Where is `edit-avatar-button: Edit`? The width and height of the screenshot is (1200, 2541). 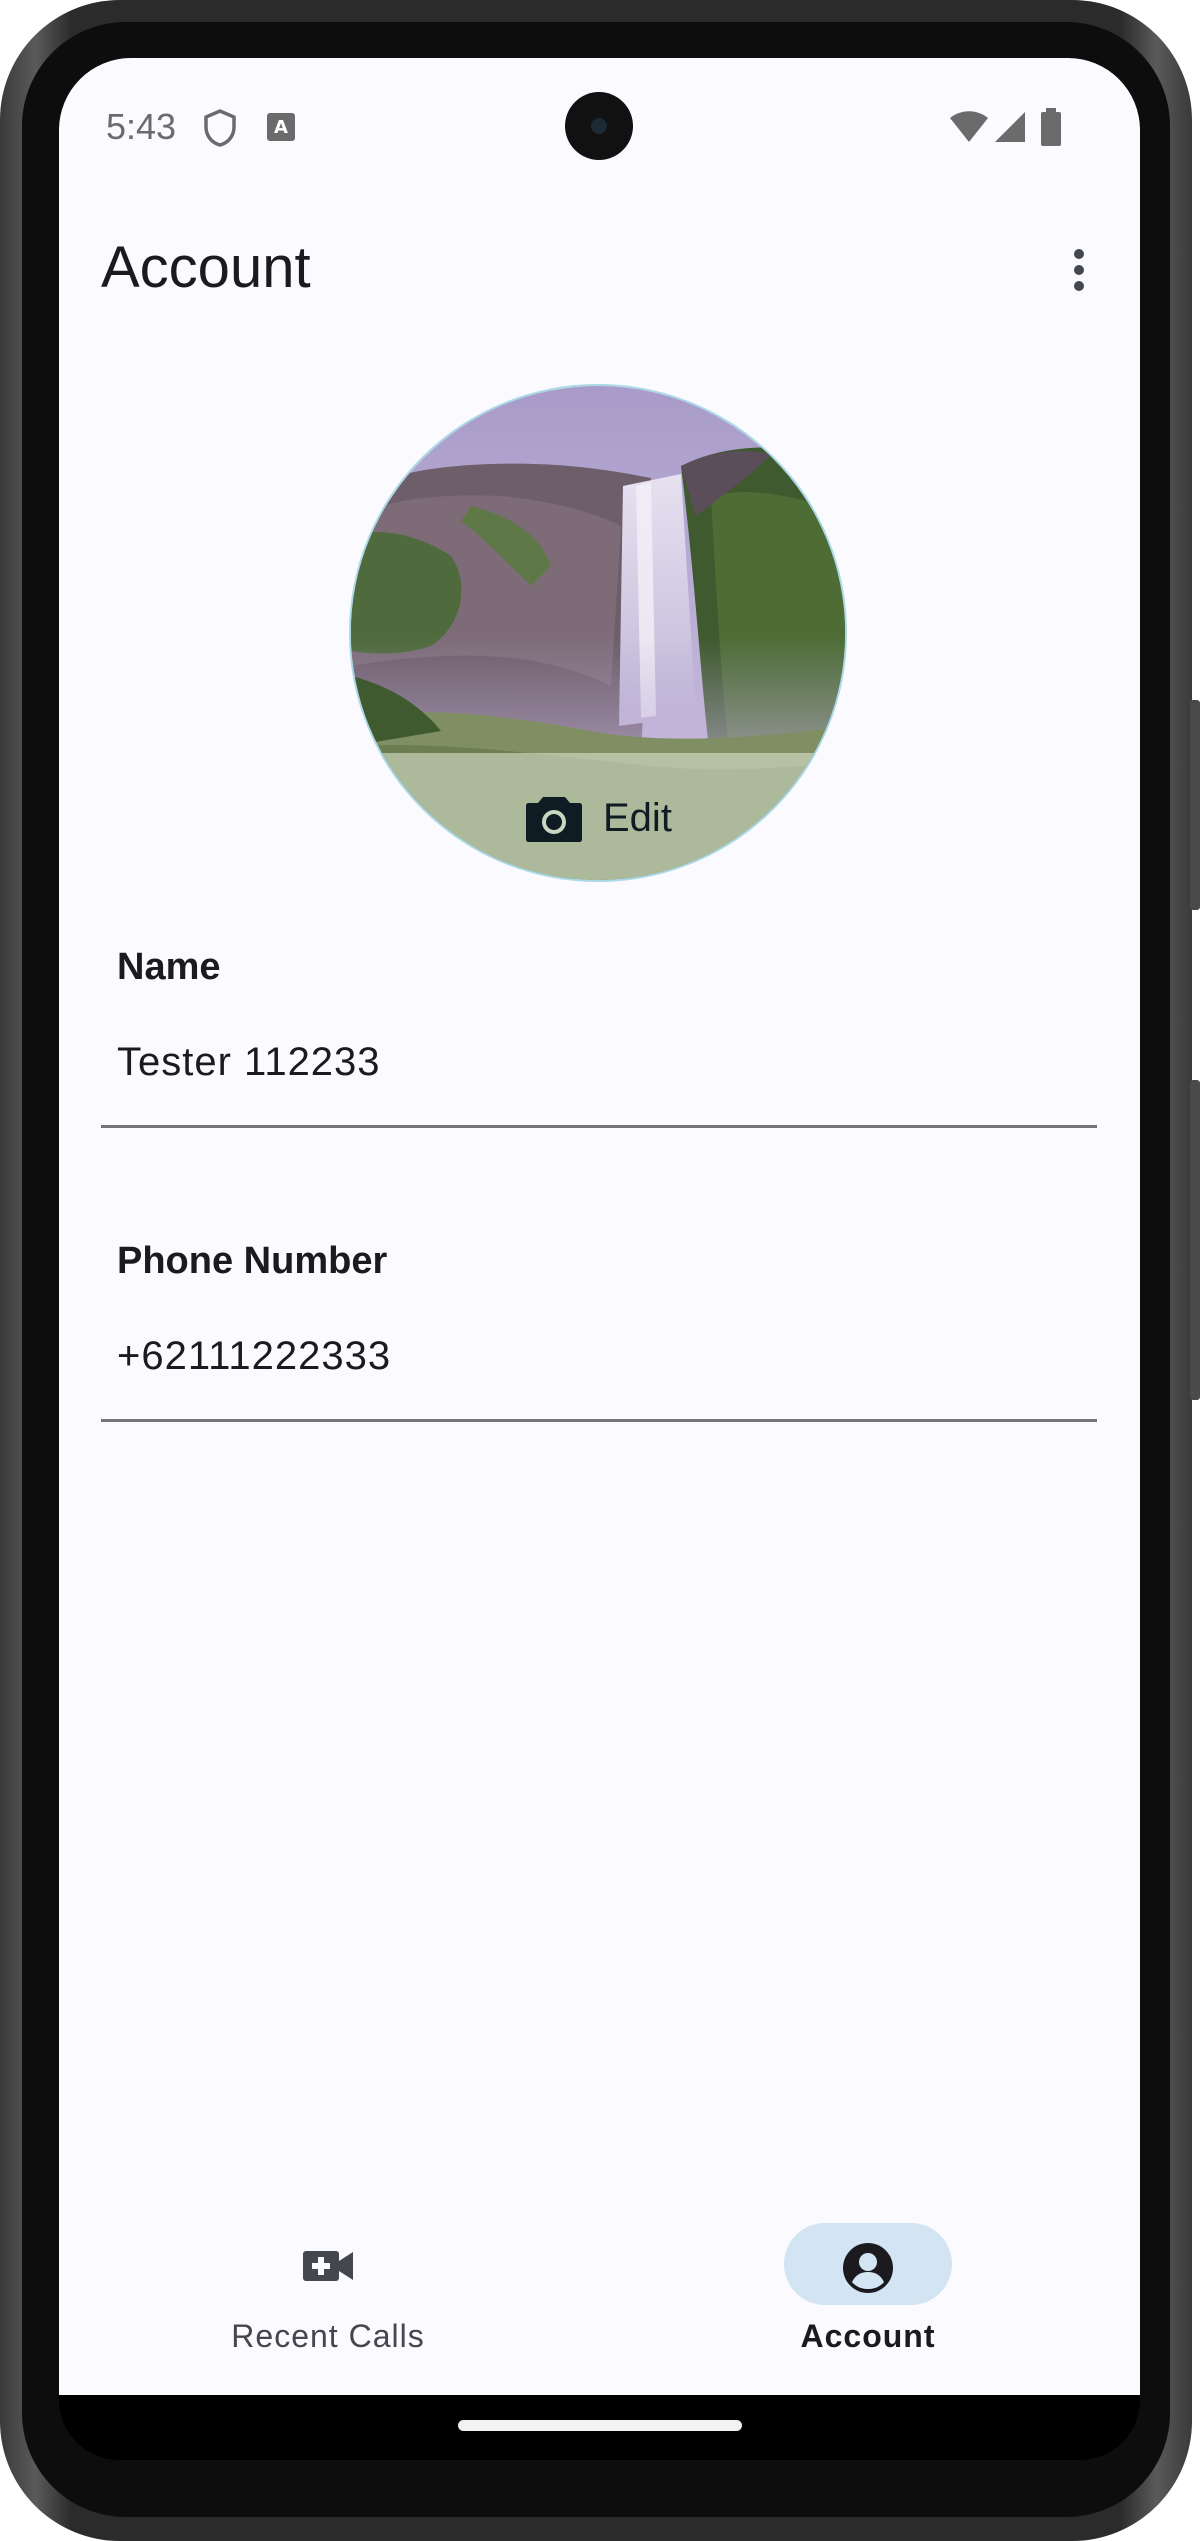
edit-avatar-button: Edit is located at coordinates (598, 818).